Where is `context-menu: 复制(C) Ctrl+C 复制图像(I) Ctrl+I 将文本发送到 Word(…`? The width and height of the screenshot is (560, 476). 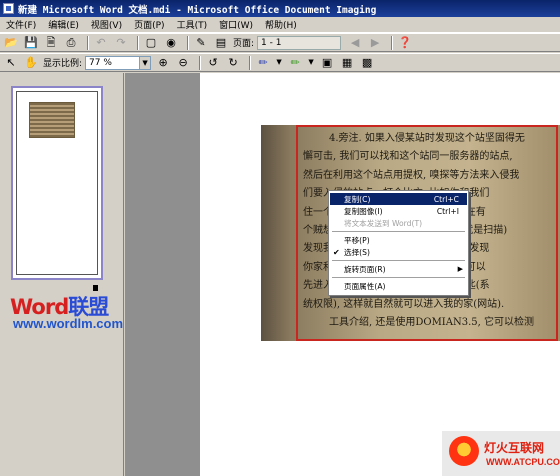 context-menu: 复制(C) Ctrl+C 复制图像(I) Ctrl+I 将文本发送到 Word(… is located at coordinates (398, 243).